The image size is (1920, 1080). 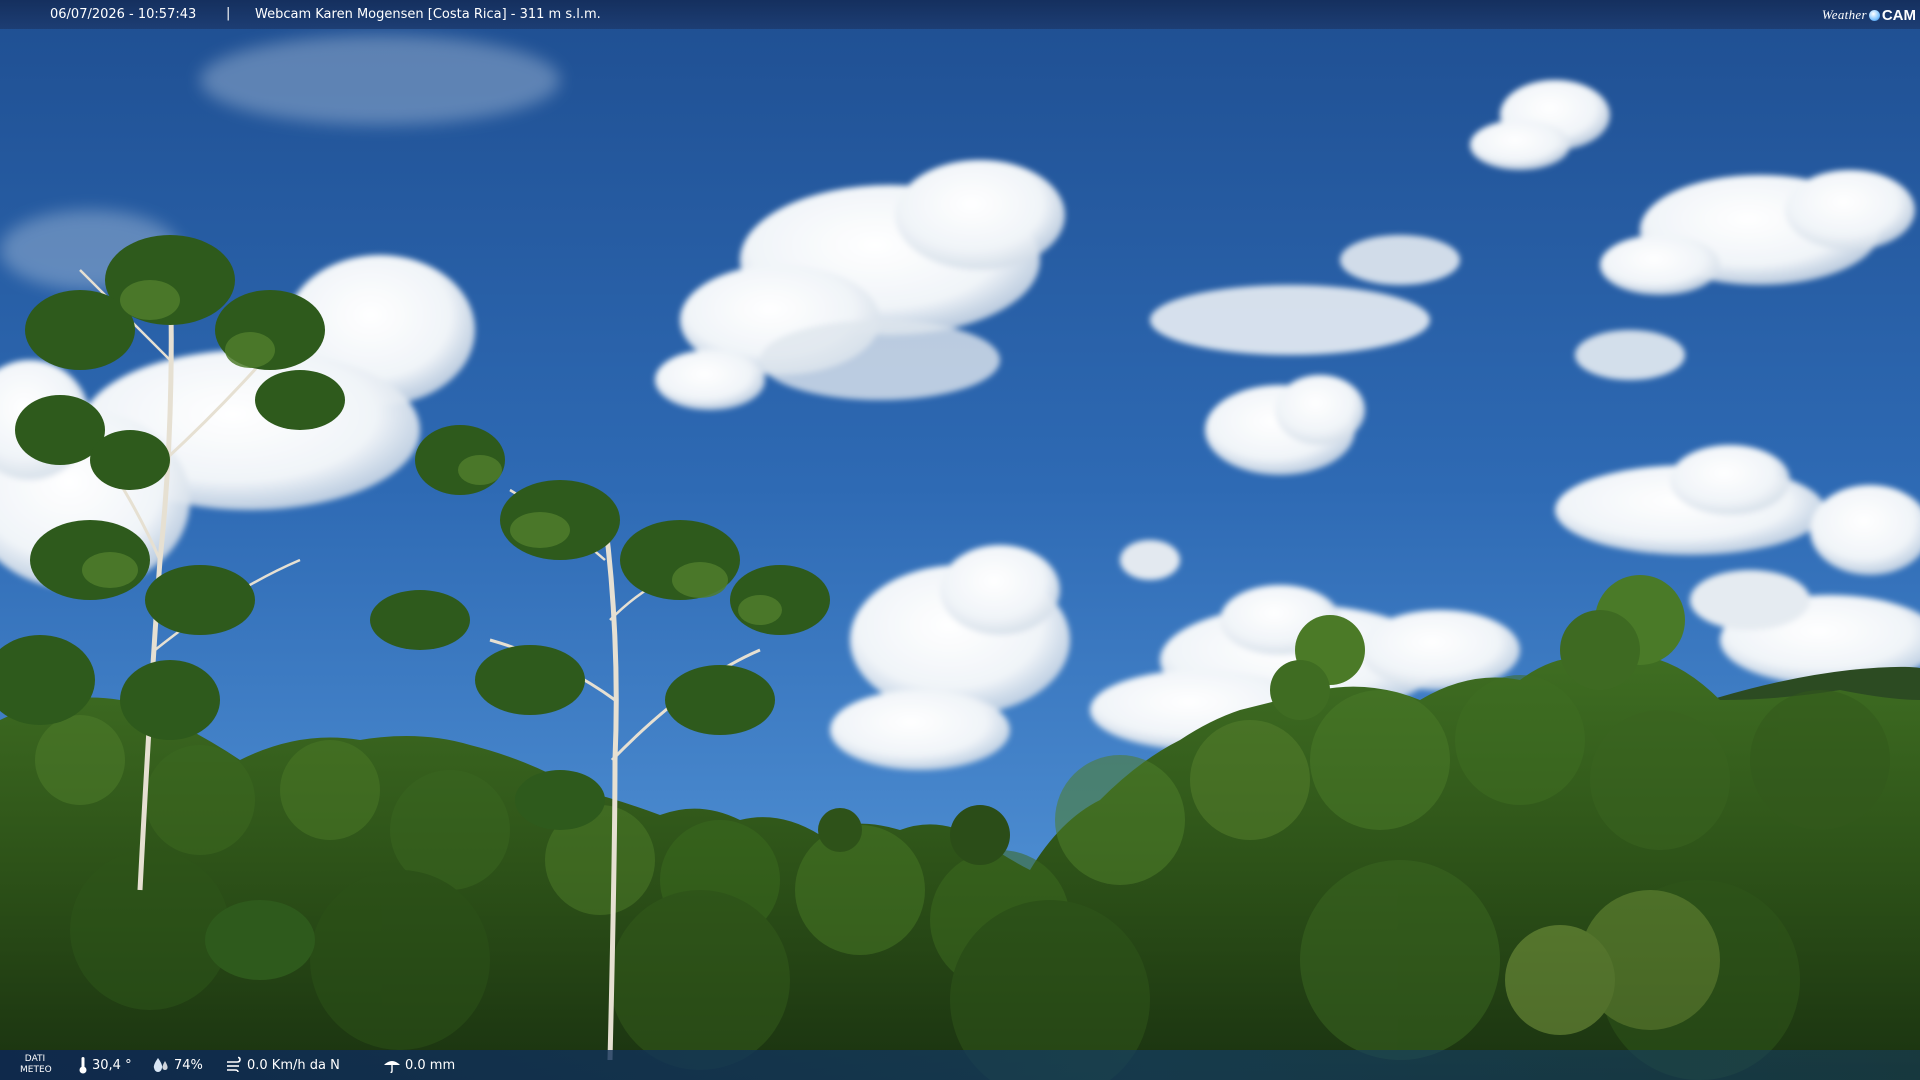 What do you see at coordinates (160, 1065) in the screenshot?
I see `humidity-drop-icon` at bounding box center [160, 1065].